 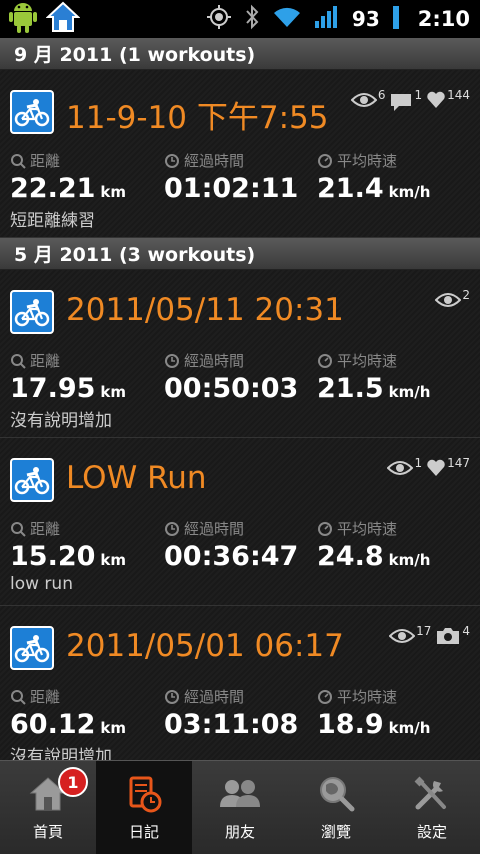 What do you see at coordinates (287, 19) in the screenshot?
I see `wifi-icon` at bounding box center [287, 19].